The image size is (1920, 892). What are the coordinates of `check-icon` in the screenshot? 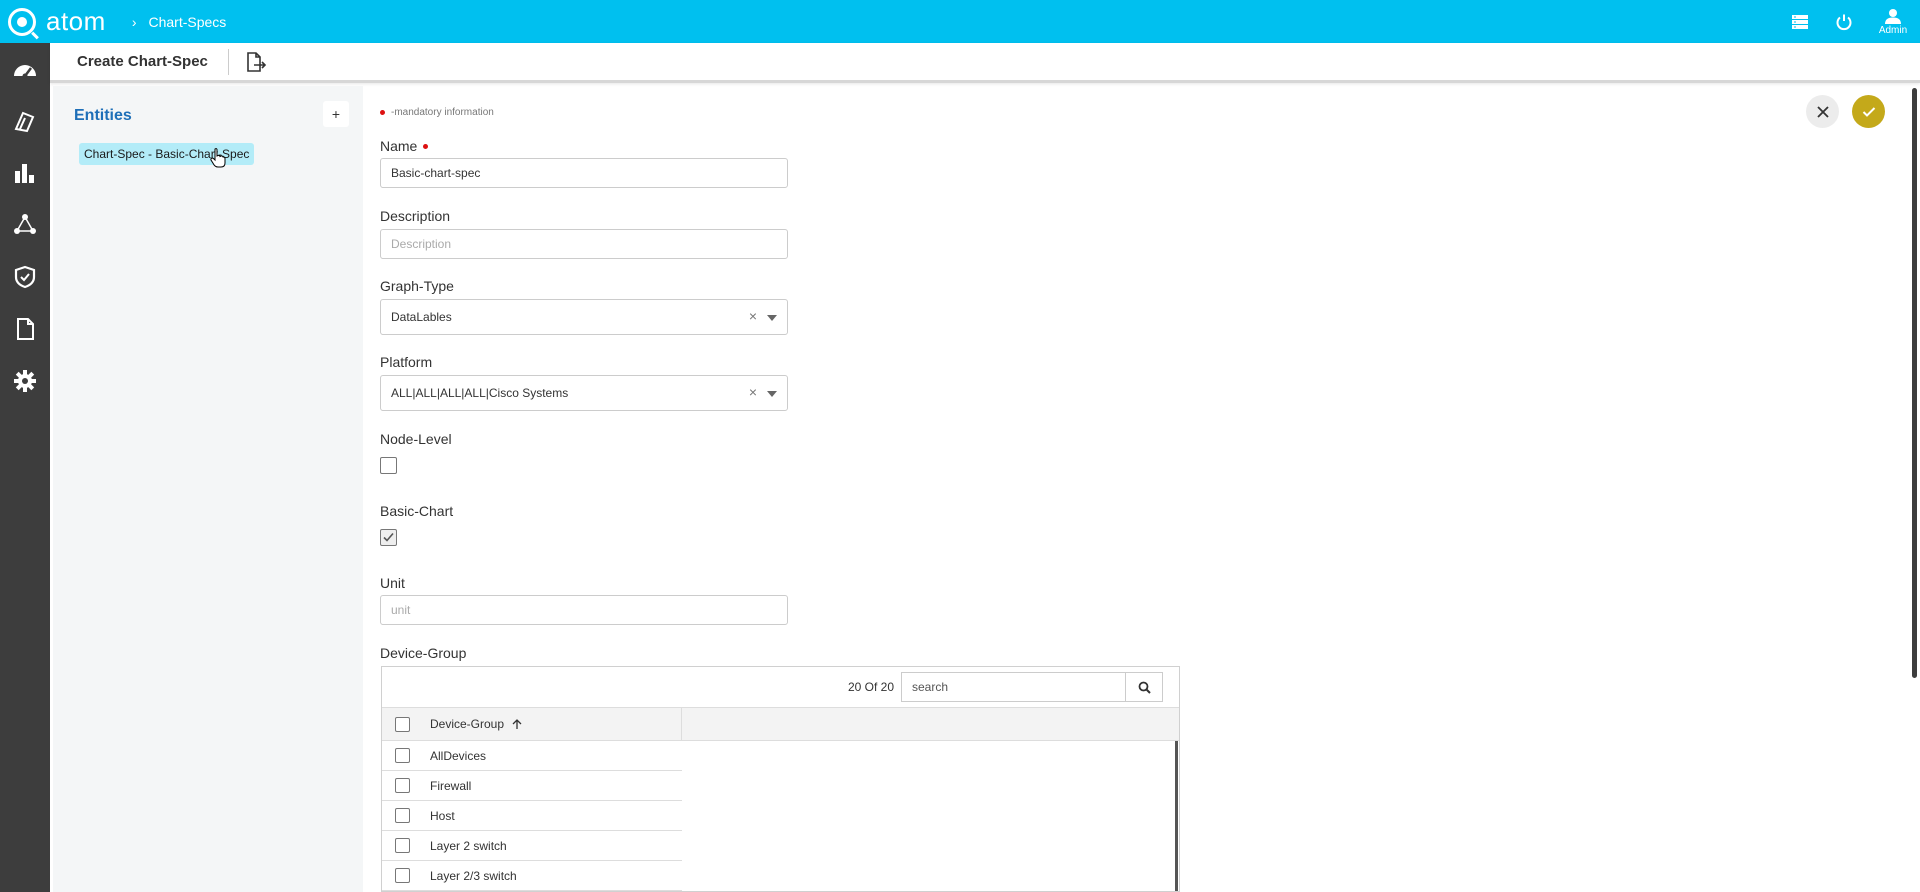 It's located at (1868, 111).